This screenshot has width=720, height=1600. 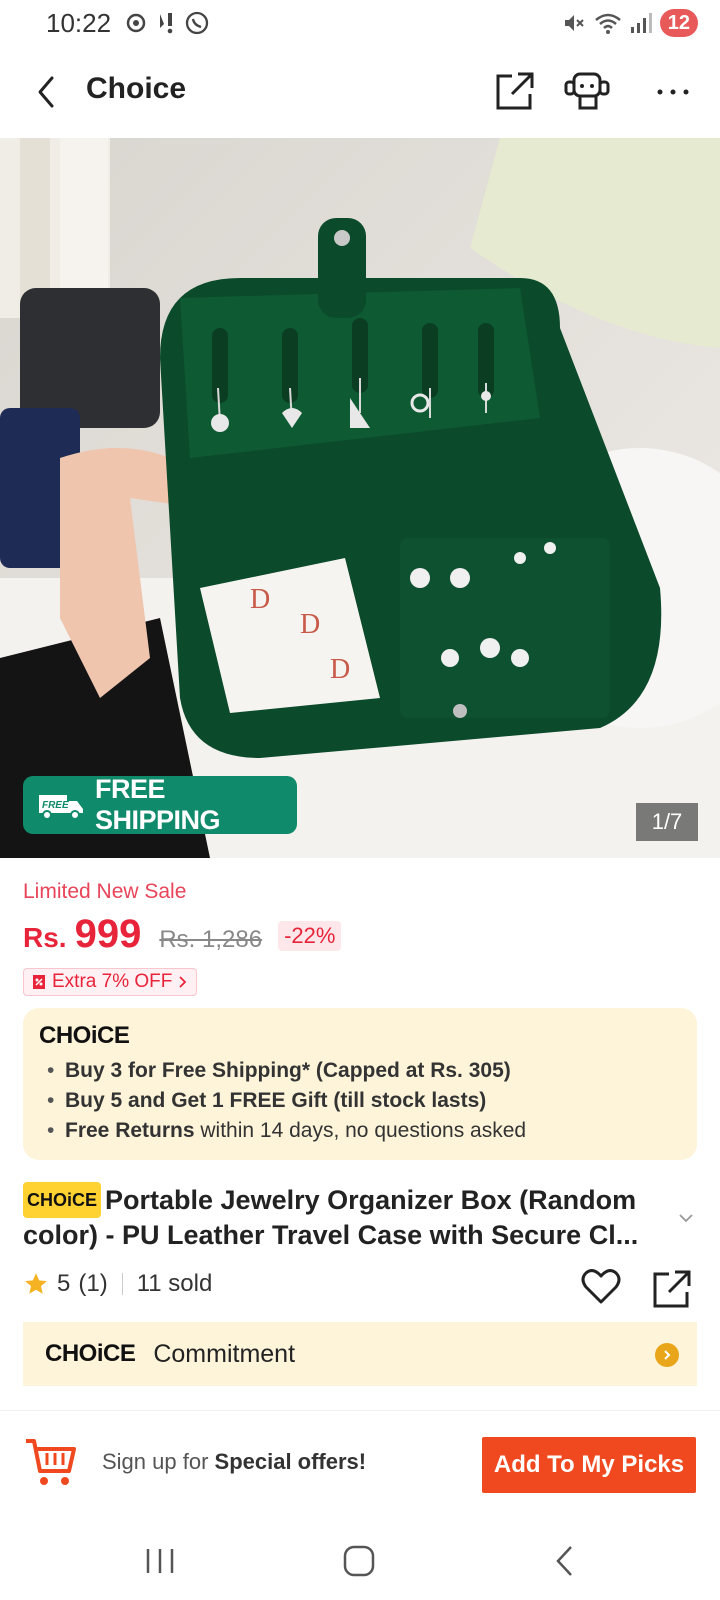 What do you see at coordinates (166, 23) in the screenshot?
I see `notification-icon` at bounding box center [166, 23].